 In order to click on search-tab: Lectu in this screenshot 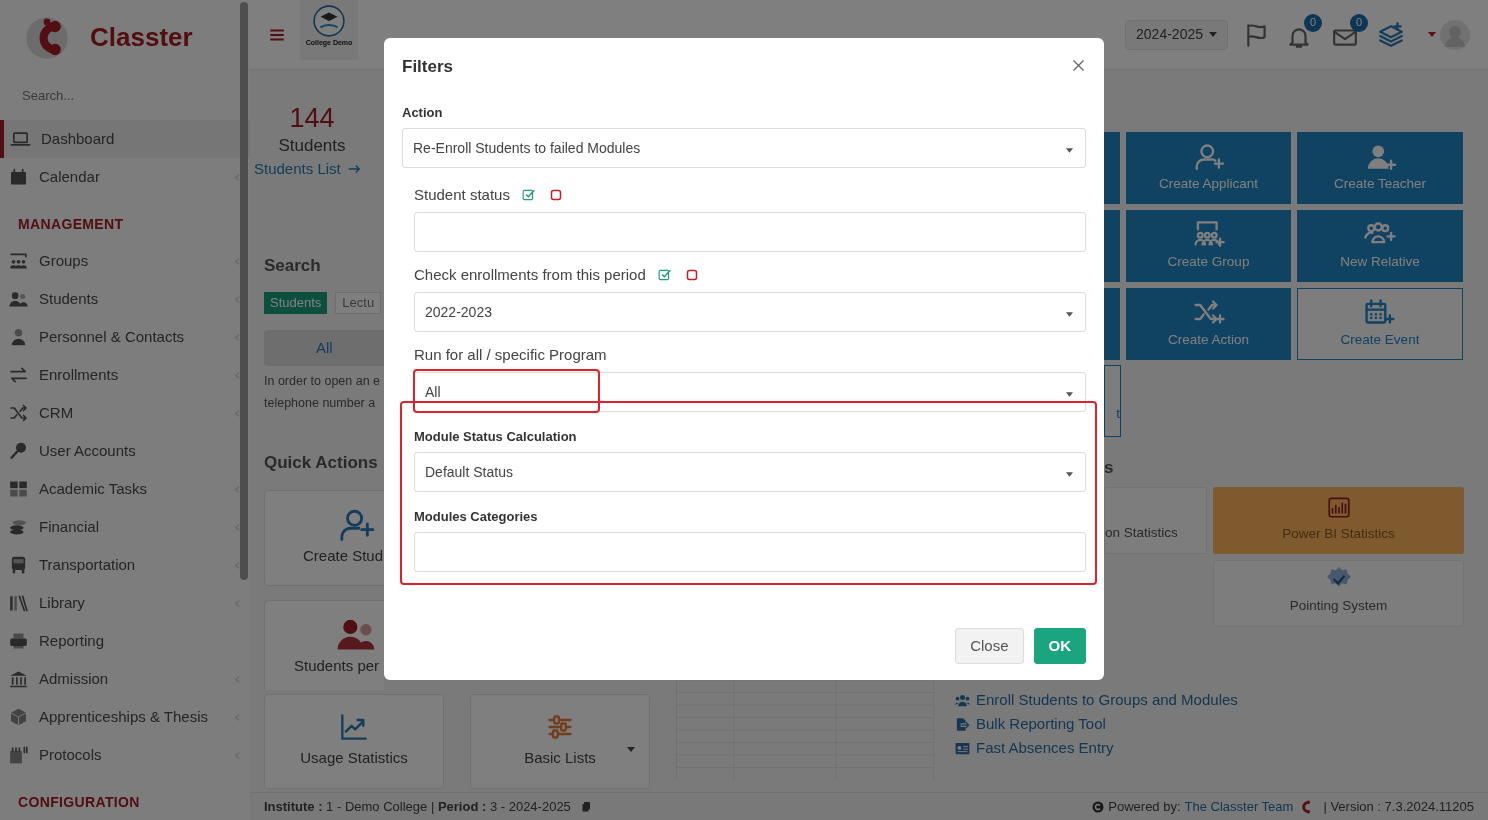, I will do `click(358, 303)`.